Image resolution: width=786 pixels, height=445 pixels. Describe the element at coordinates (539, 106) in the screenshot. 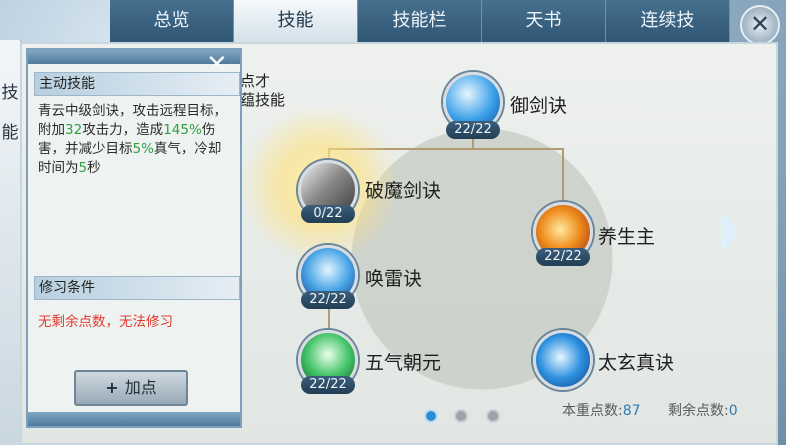

I see `skill-name: 御剑诀` at that location.